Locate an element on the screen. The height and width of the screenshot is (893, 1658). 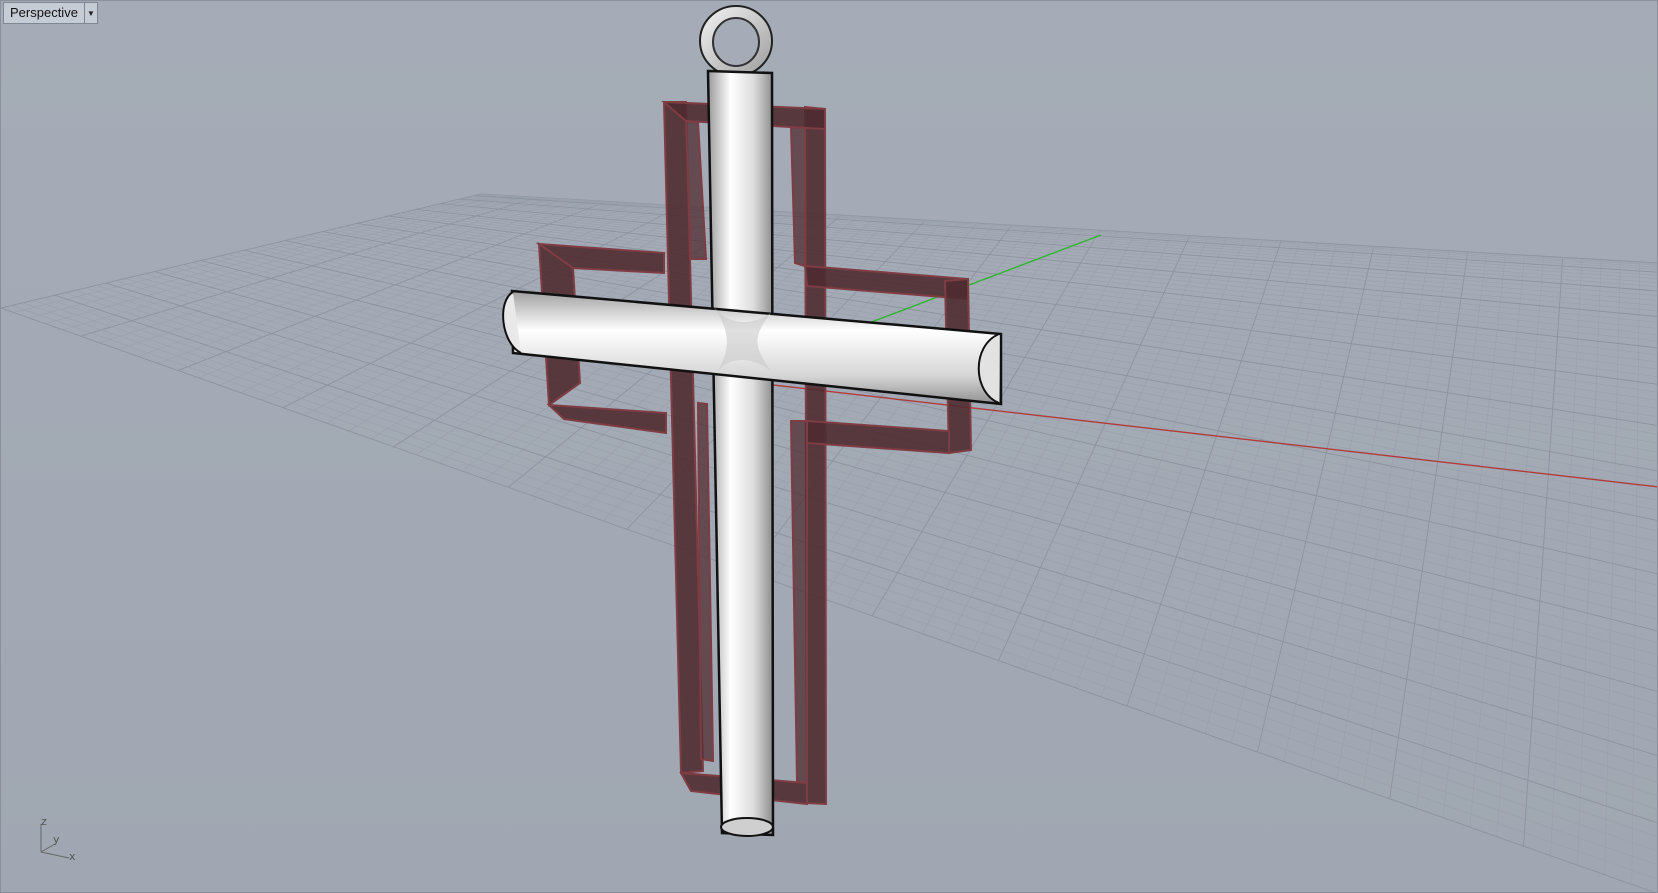
dropdown-arrow-icon: ▼ is located at coordinates (90, 13).